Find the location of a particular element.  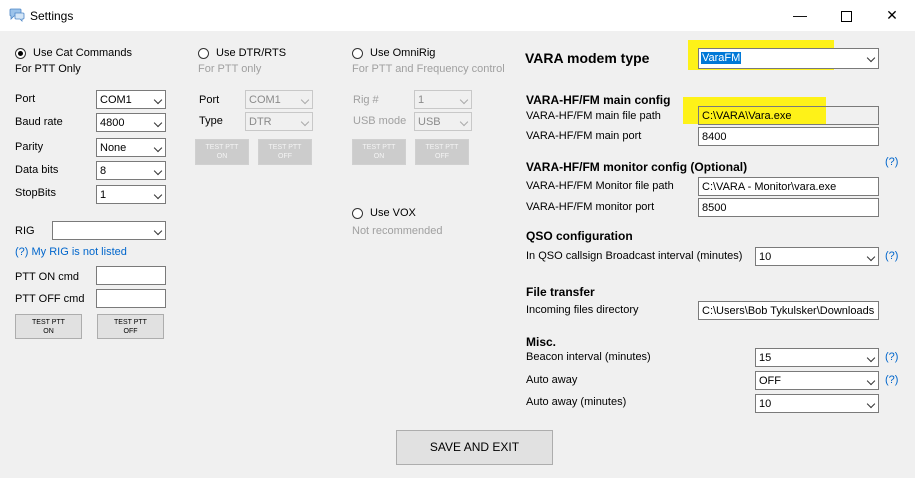

ptt-off-cmd-input is located at coordinates (131, 298).